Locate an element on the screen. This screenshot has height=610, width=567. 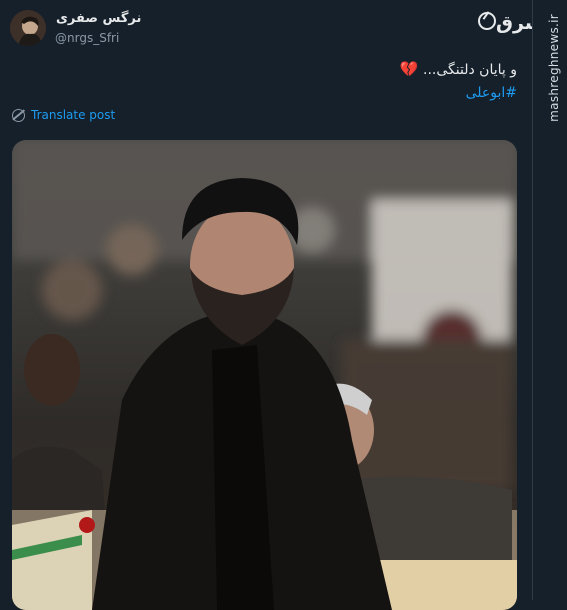
translate-icon is located at coordinates (18, 115).